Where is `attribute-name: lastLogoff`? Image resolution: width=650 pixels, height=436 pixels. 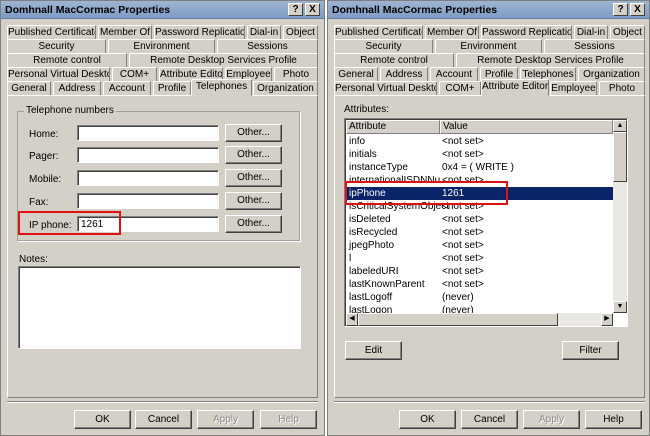 attribute-name: lastLogoff is located at coordinates (371, 297).